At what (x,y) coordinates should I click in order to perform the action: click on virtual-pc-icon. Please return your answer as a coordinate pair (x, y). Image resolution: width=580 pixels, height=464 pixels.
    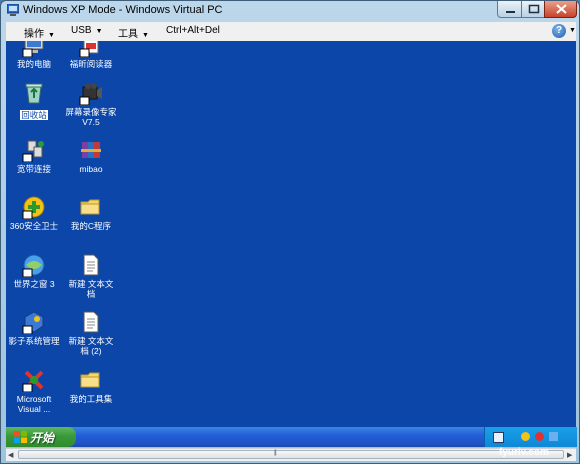
    Looking at the image, I should click on (13, 10).